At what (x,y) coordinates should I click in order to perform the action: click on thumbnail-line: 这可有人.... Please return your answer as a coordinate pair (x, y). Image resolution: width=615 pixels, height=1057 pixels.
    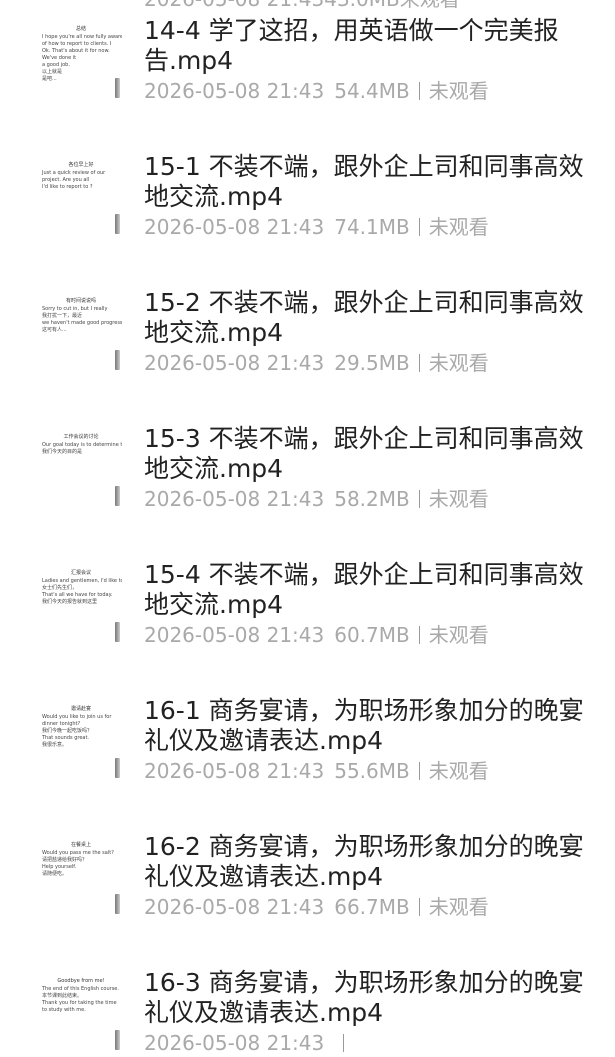
    Looking at the image, I should click on (54, 330).